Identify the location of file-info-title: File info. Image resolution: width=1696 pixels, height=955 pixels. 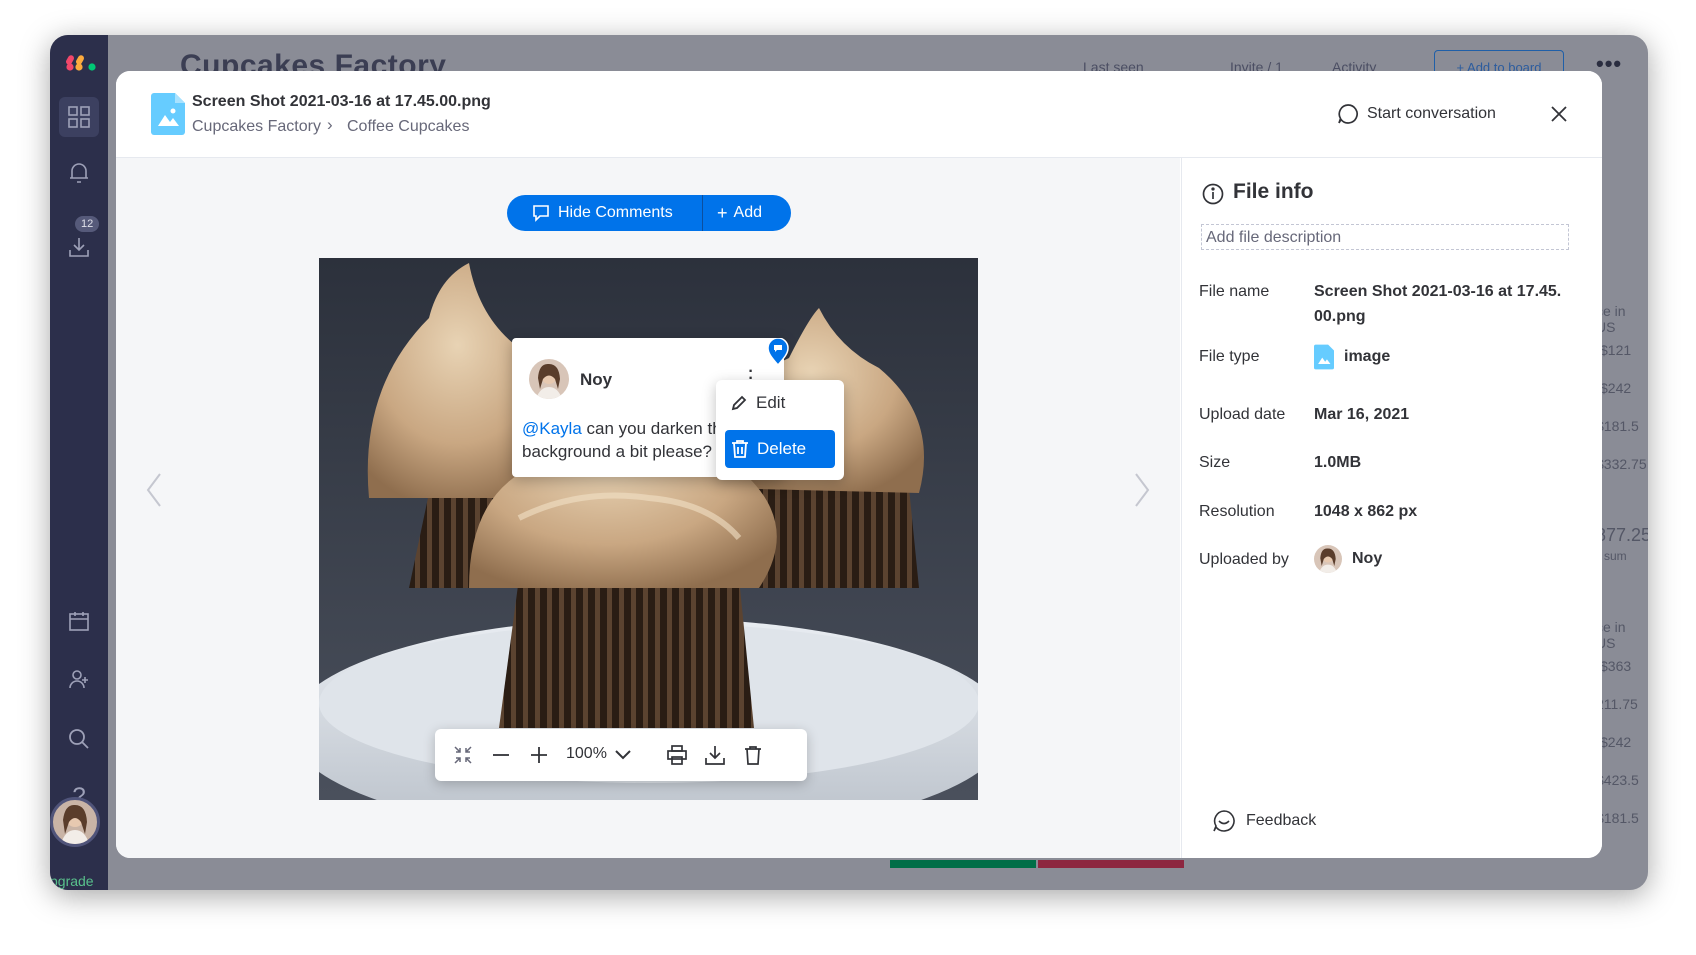
(1273, 191).